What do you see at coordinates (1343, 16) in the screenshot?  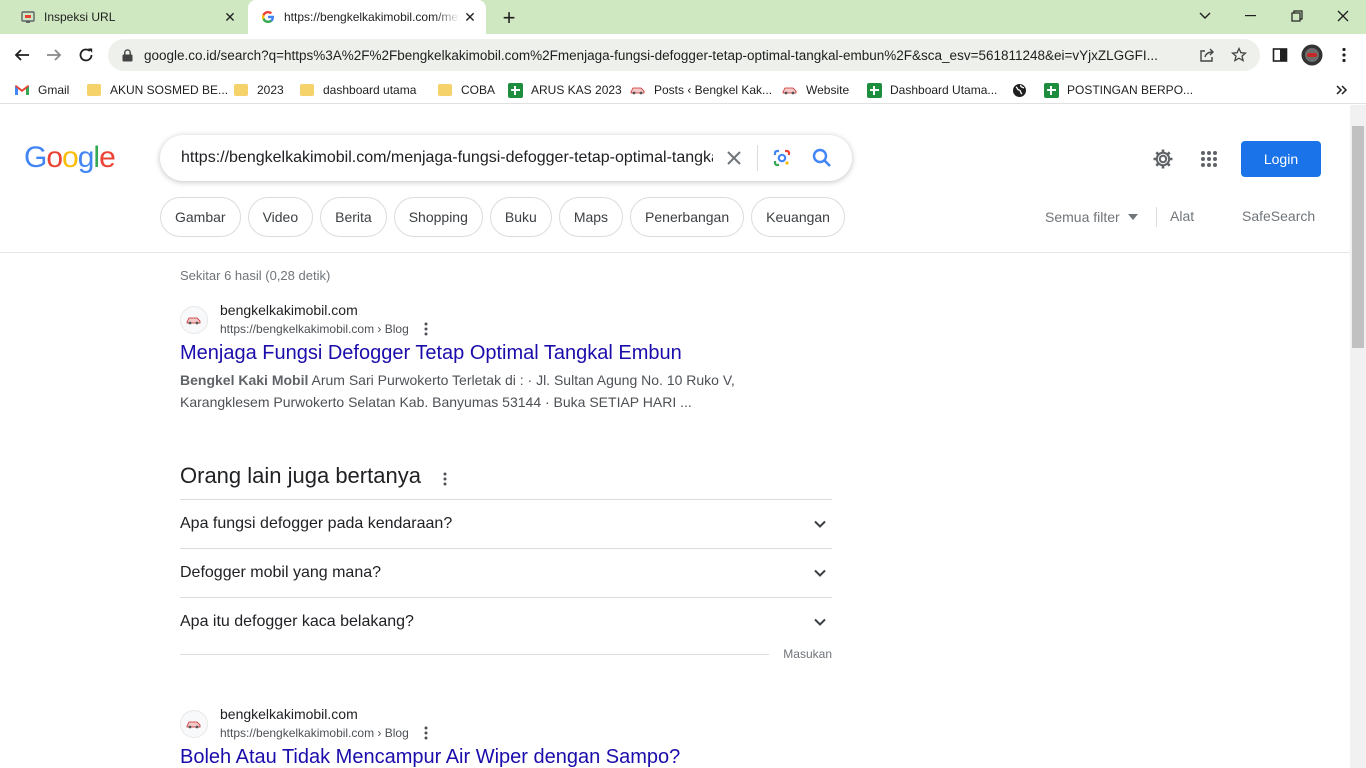 I see `close-window-icon` at bounding box center [1343, 16].